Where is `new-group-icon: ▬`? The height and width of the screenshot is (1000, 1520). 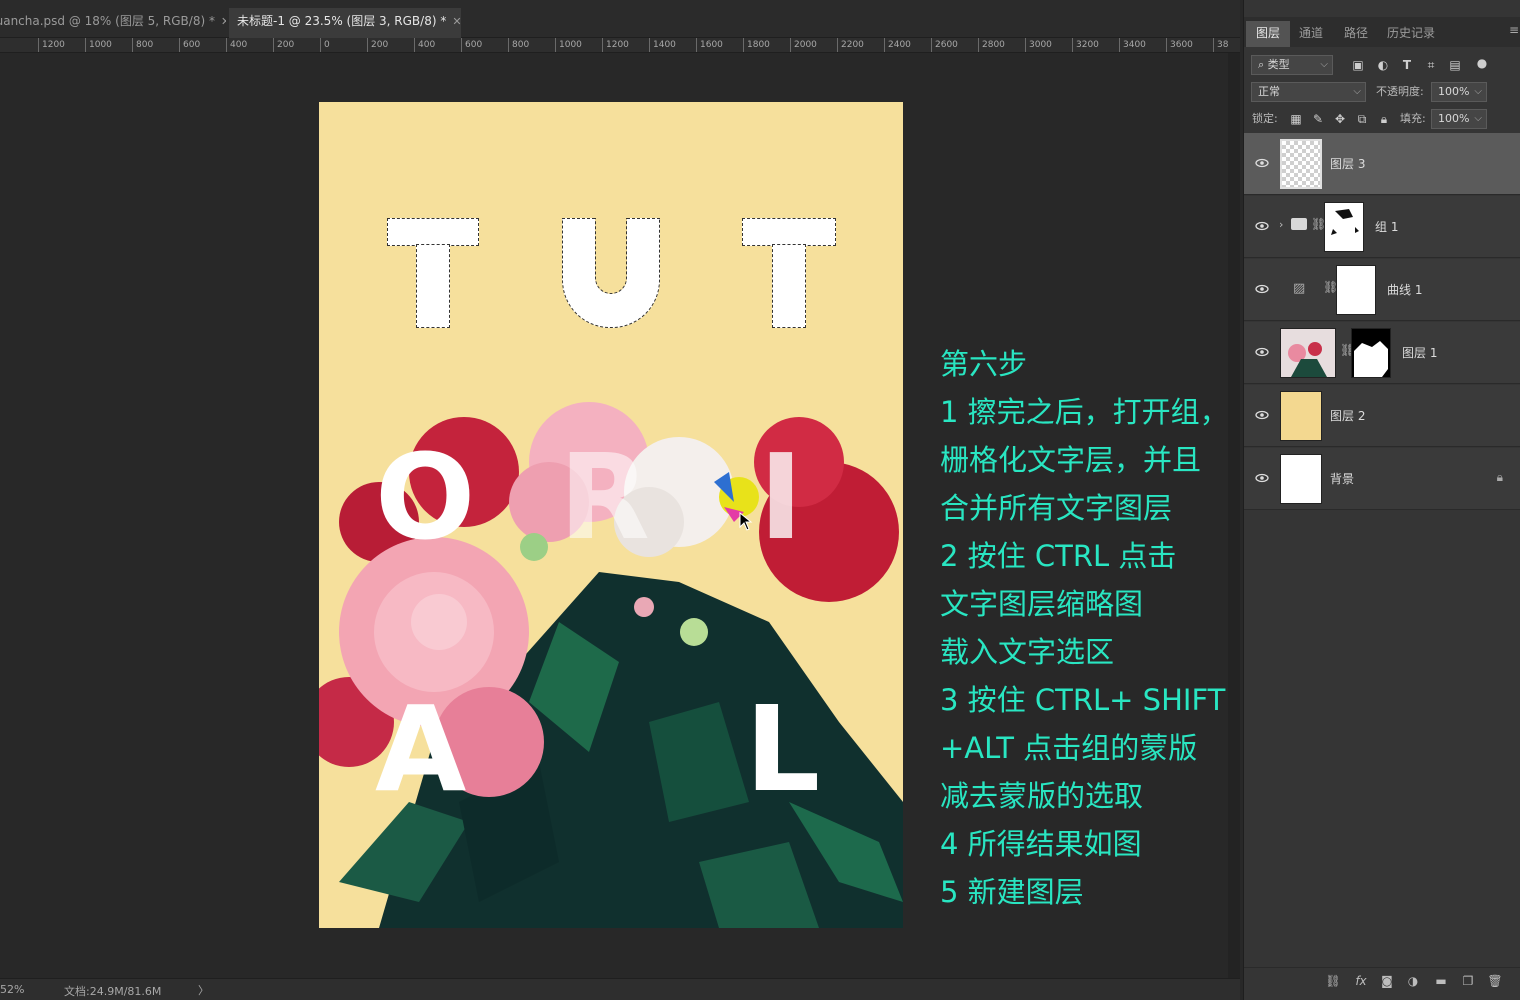
new-group-icon: ▬ is located at coordinates (1441, 982).